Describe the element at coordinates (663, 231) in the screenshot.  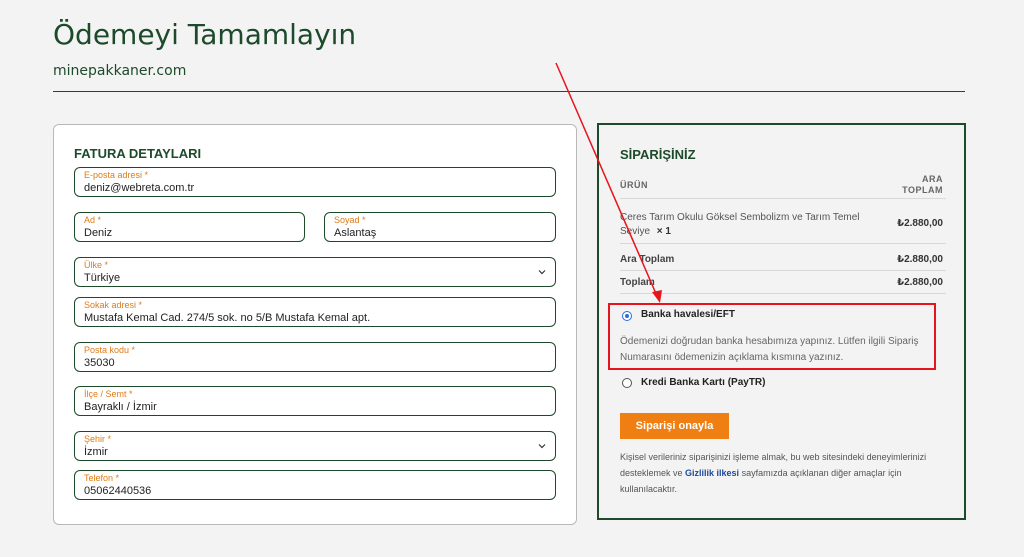
I see `product-quantity: × 1` at that location.